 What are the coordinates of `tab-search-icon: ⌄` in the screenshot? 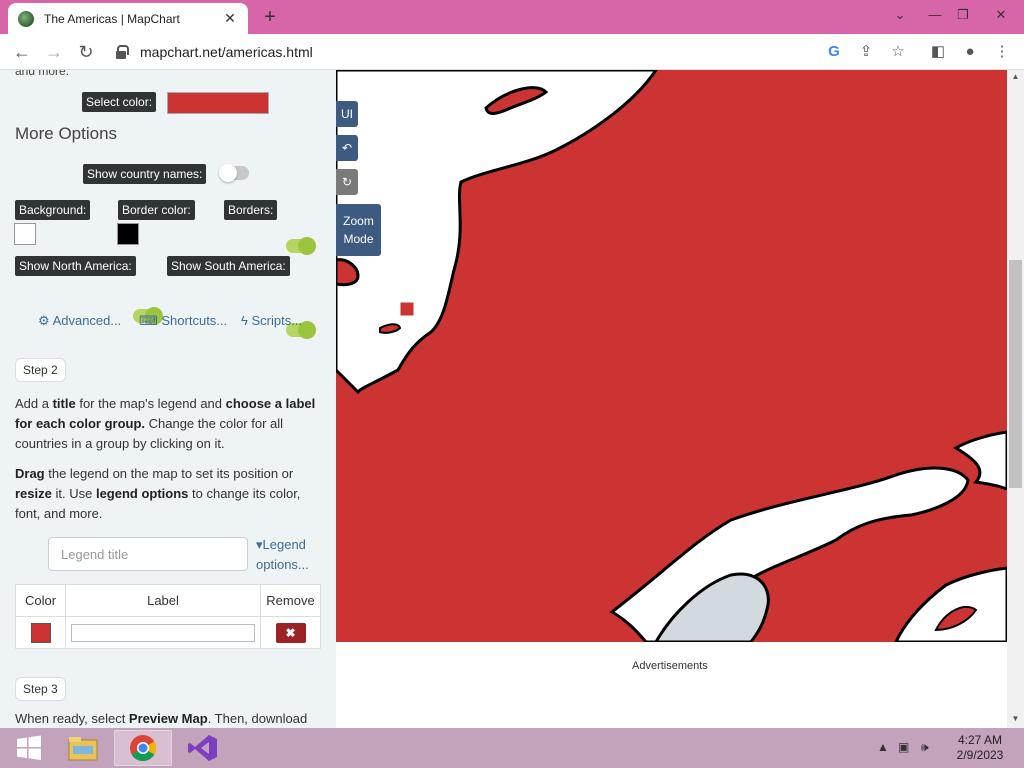 It's located at (900, 15).